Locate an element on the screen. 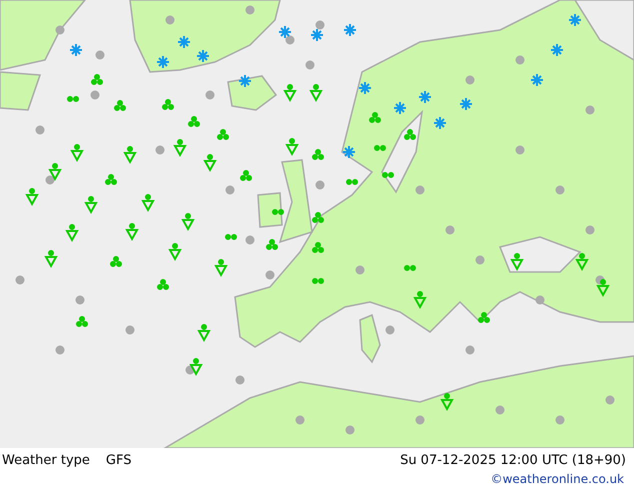 This screenshot has height=490, width=634. map-title: Weather type is located at coordinates (46, 460).